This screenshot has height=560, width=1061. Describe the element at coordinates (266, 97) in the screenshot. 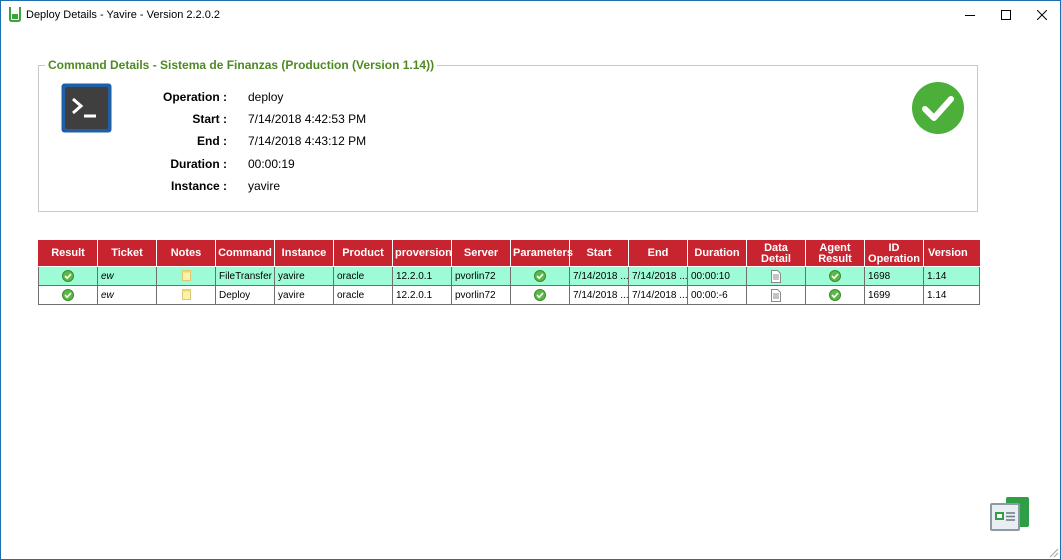

I see `operation-value: deploy` at that location.